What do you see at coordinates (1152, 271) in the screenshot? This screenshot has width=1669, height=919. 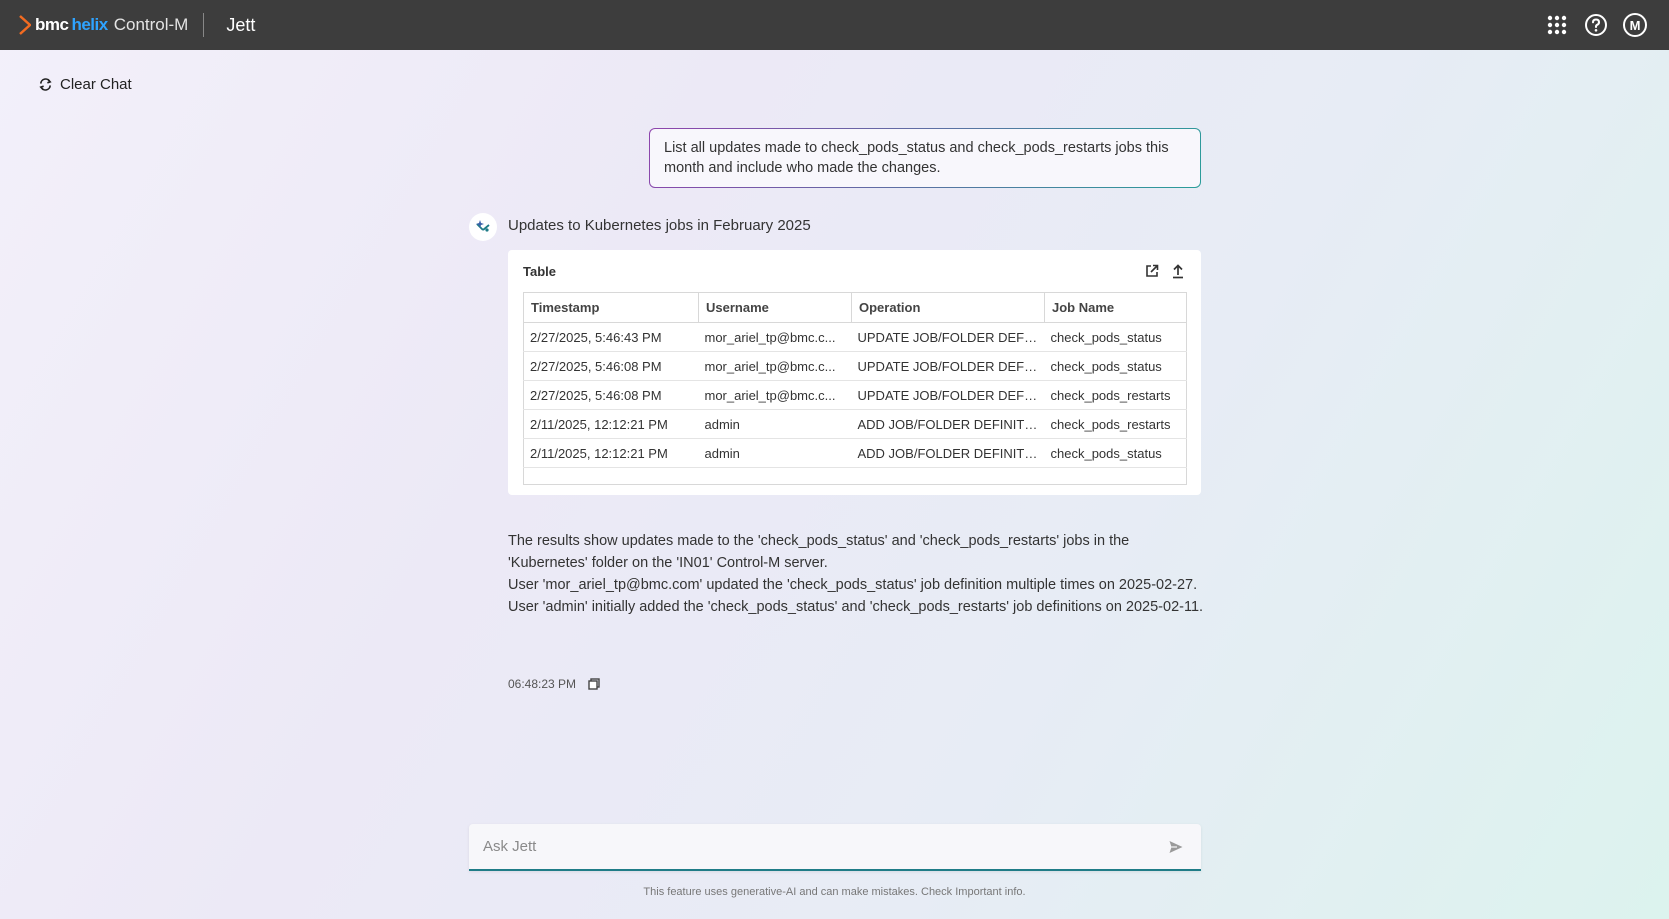 I see `open-external-icon` at bounding box center [1152, 271].